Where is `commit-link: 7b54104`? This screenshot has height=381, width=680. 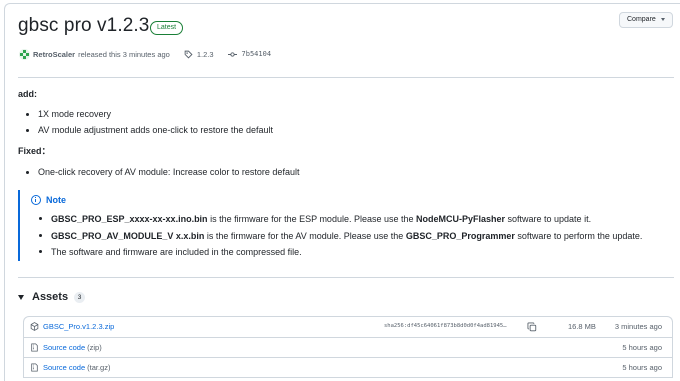
commit-link: 7b54104 is located at coordinates (257, 54).